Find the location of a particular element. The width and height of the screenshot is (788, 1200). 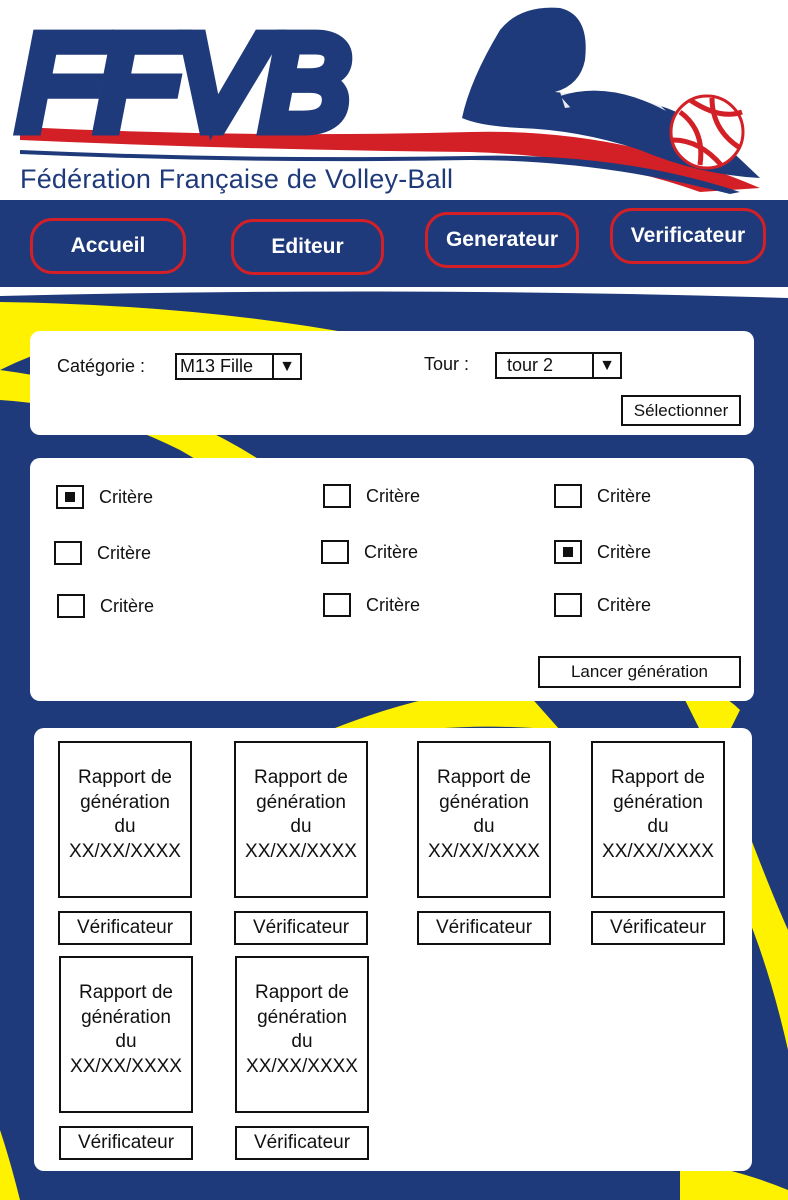

round-select: tour 2 ▼ is located at coordinates (558, 365).